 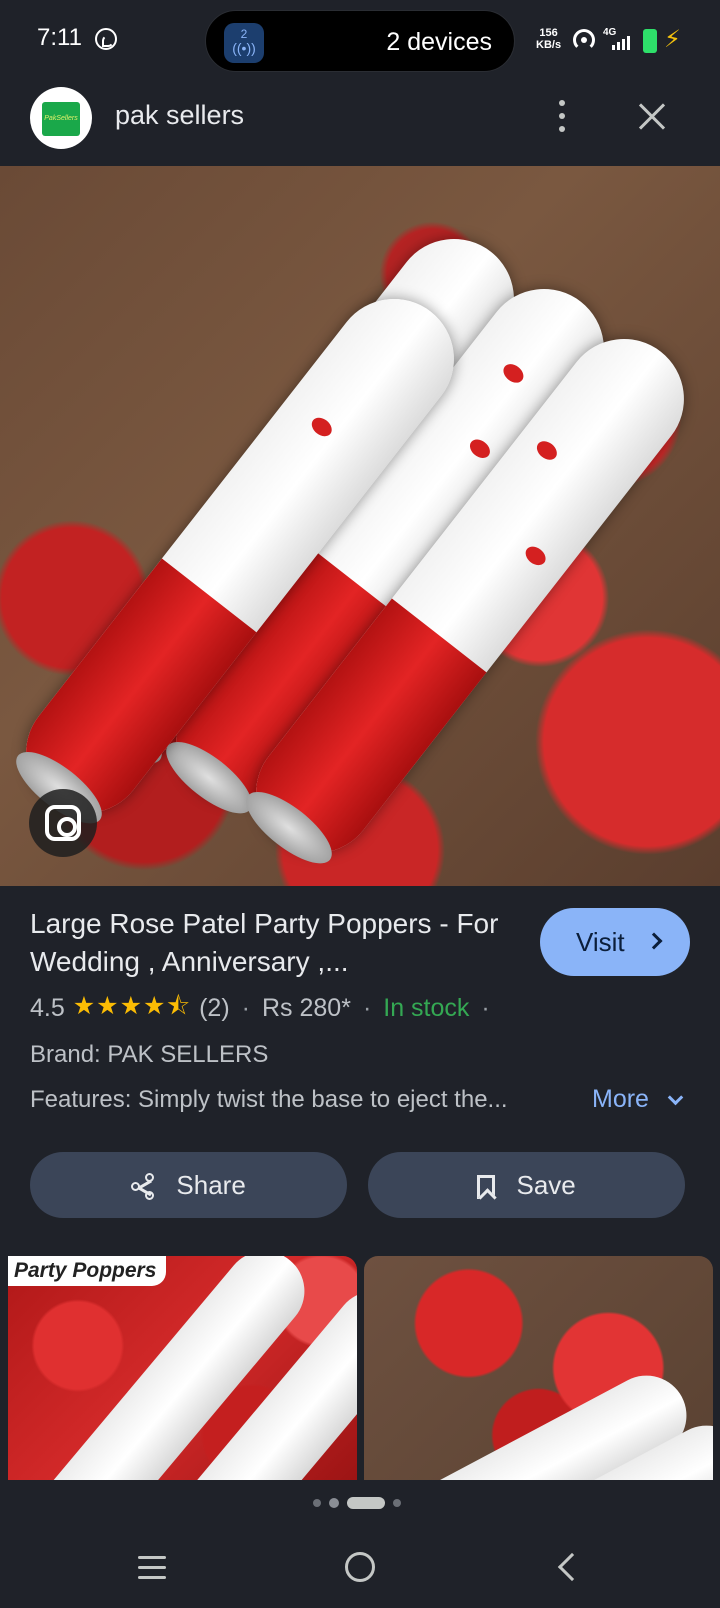 I want to click on site-logo: PakSellers, so click(x=61, y=118).